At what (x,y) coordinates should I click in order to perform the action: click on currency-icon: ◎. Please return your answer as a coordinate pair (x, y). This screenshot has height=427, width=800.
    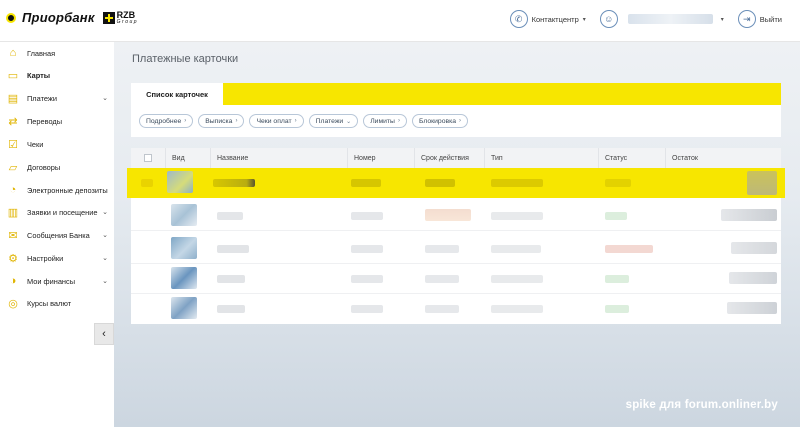
    Looking at the image, I should click on (13, 303).